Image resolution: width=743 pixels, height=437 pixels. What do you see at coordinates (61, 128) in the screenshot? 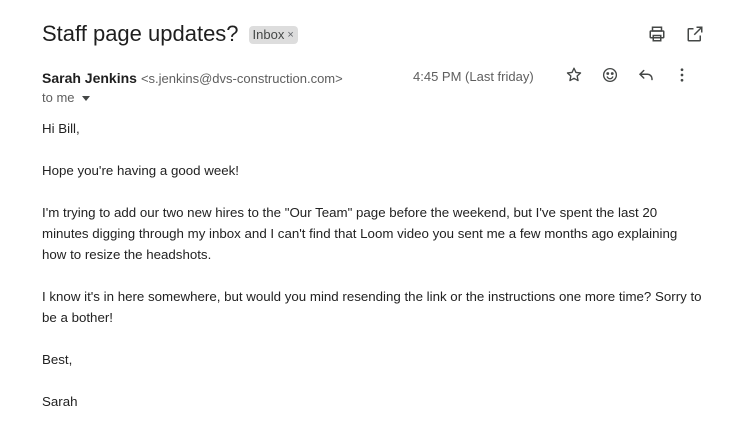
I see `greeting: Hi Bill,` at bounding box center [61, 128].